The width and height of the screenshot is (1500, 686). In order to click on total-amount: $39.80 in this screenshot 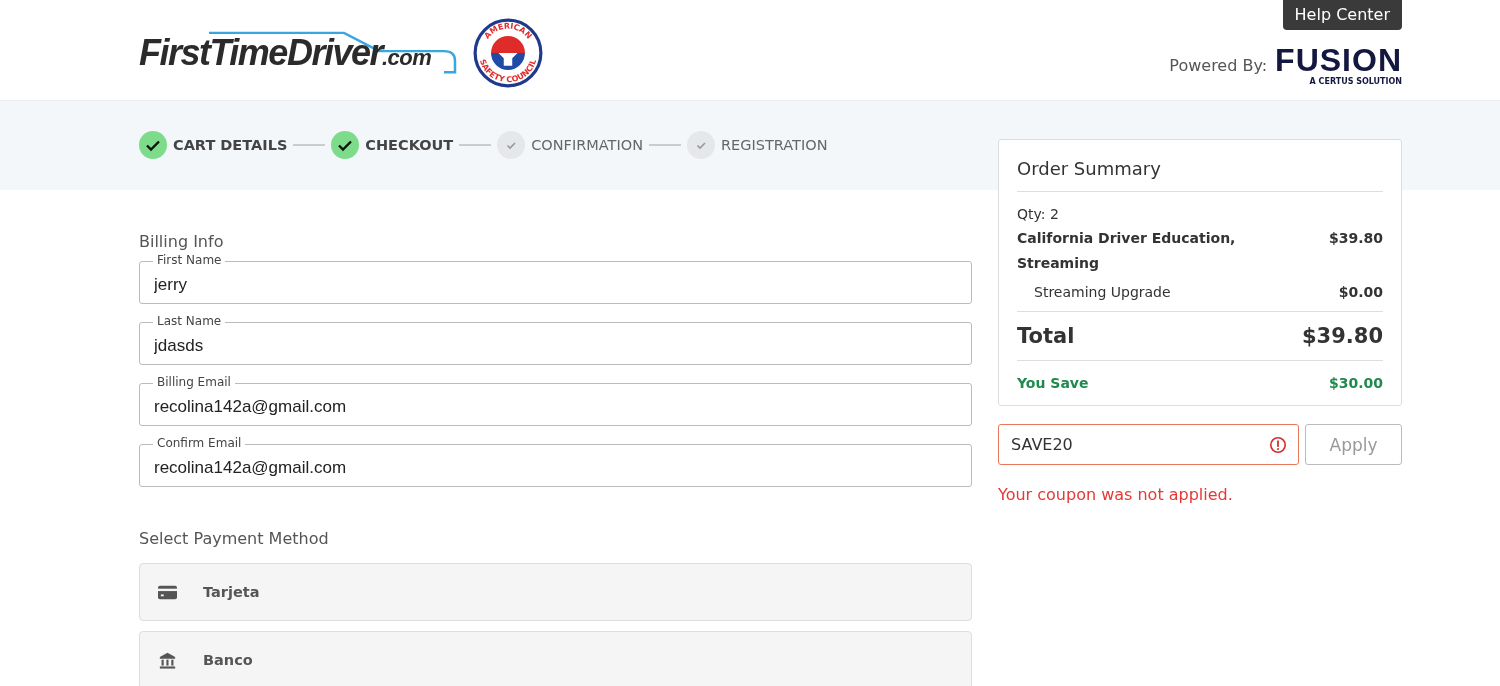, I will do `click(1342, 336)`.